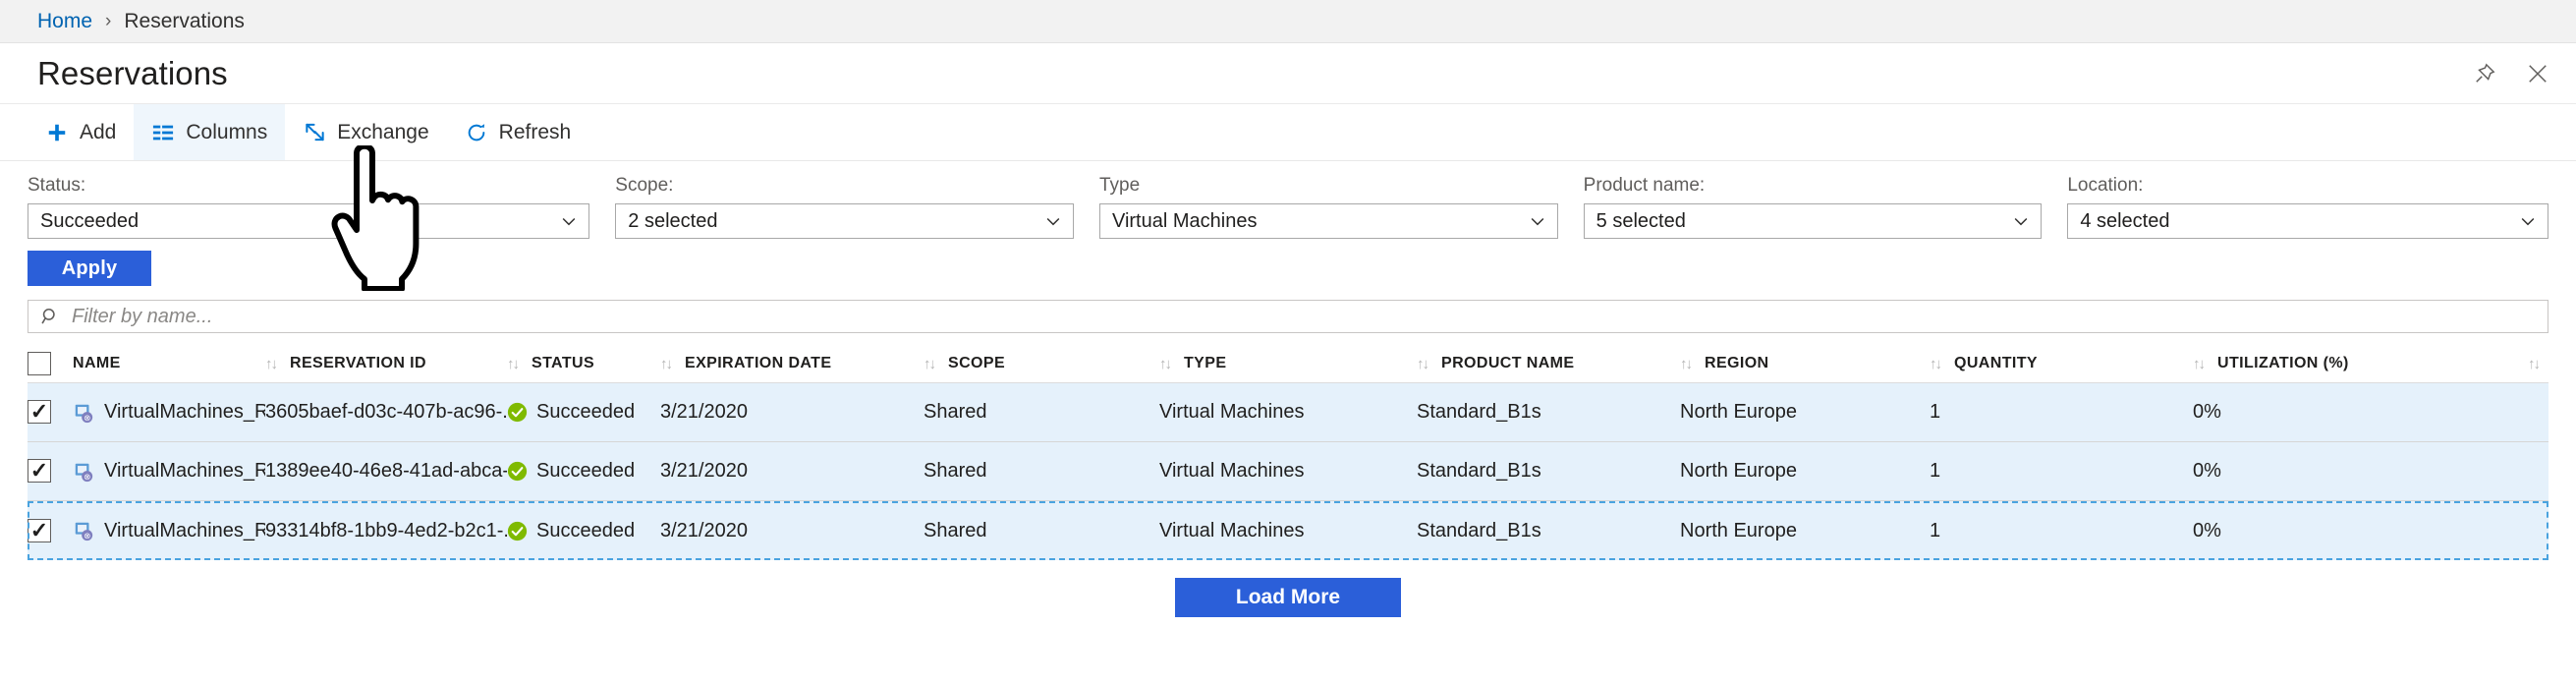 This screenshot has width=2576, height=684. I want to click on cell-type: Virtual Machines, so click(1232, 531).